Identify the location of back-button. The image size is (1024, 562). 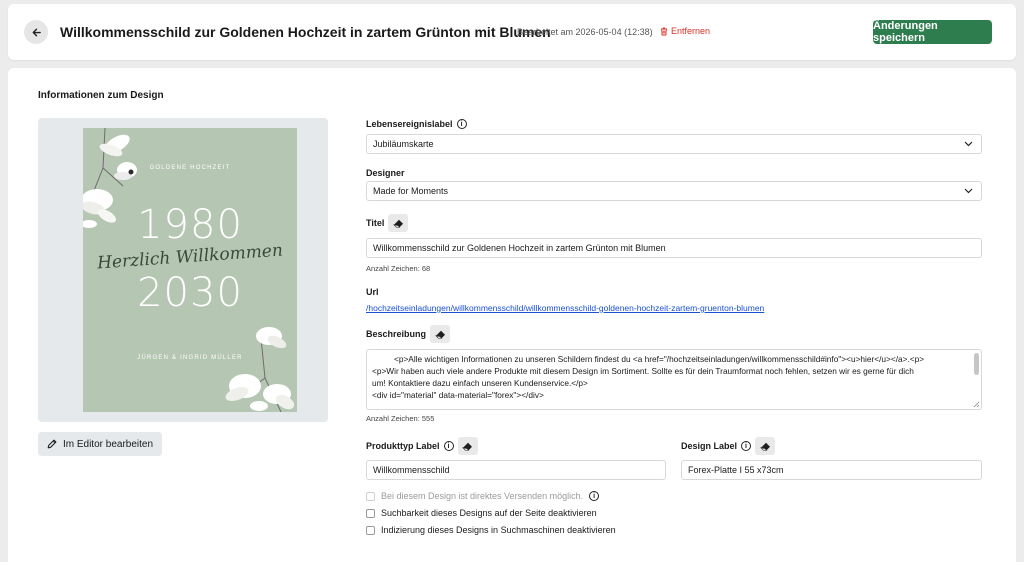
(36, 32).